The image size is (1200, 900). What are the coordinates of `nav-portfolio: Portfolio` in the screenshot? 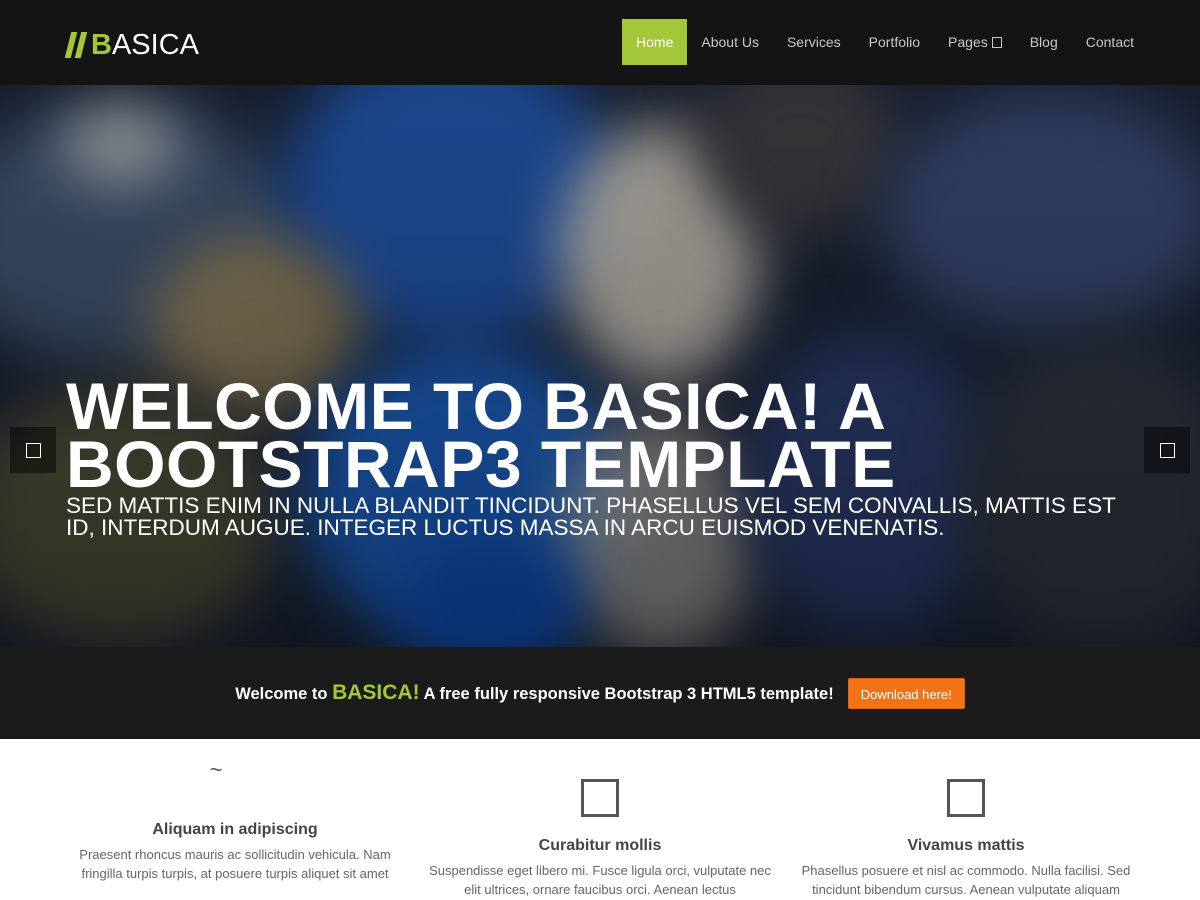 It's located at (894, 42).